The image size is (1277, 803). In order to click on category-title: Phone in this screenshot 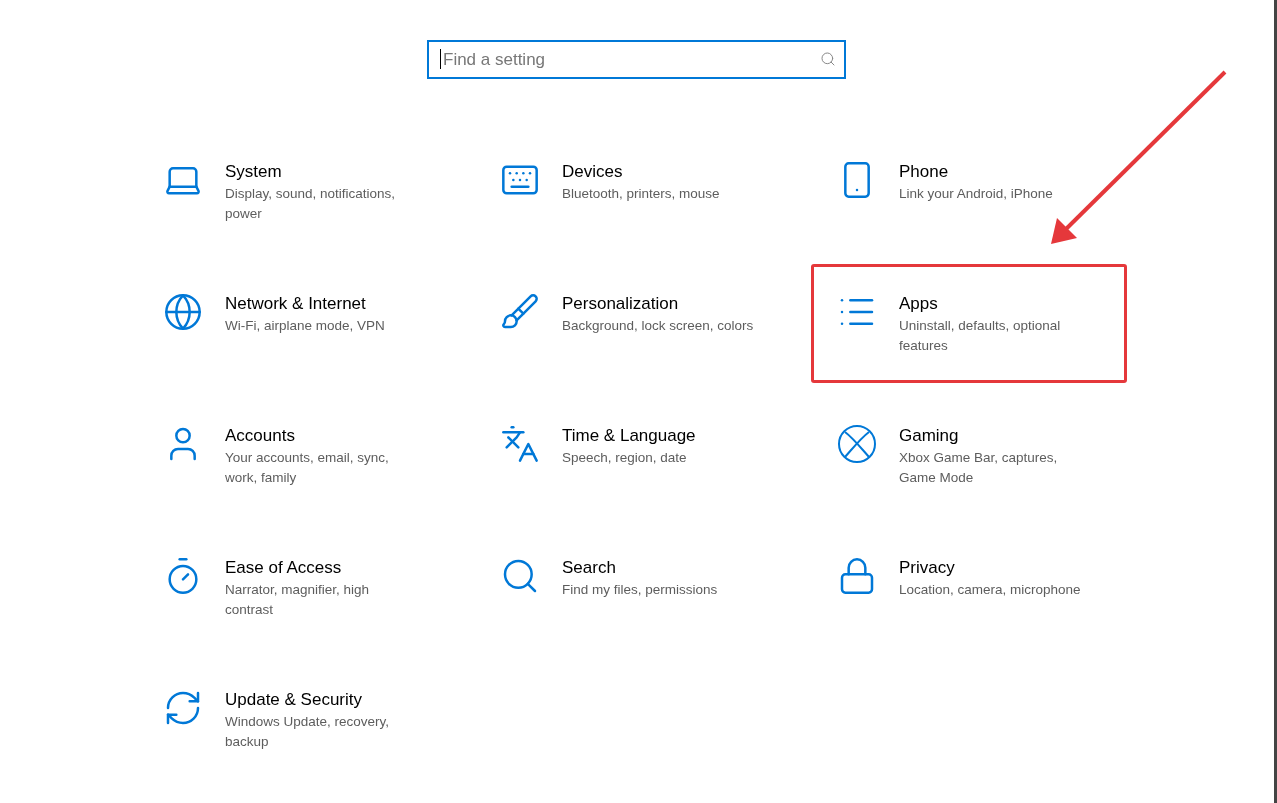, I will do `click(924, 172)`.